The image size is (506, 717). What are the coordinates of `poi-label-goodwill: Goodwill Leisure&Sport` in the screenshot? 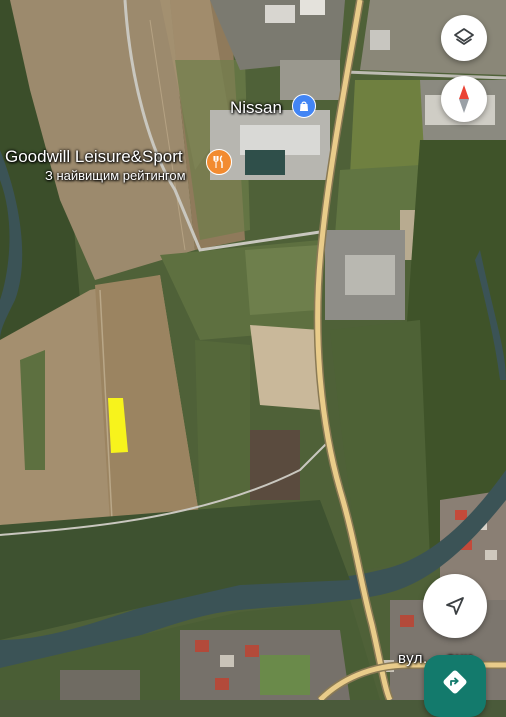 It's located at (94, 157).